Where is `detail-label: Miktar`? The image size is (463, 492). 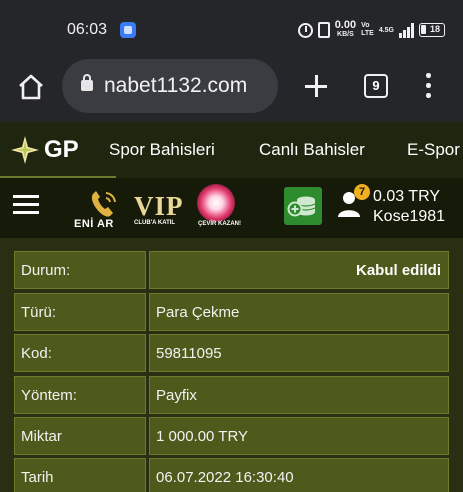 detail-label: Miktar is located at coordinates (41, 436).